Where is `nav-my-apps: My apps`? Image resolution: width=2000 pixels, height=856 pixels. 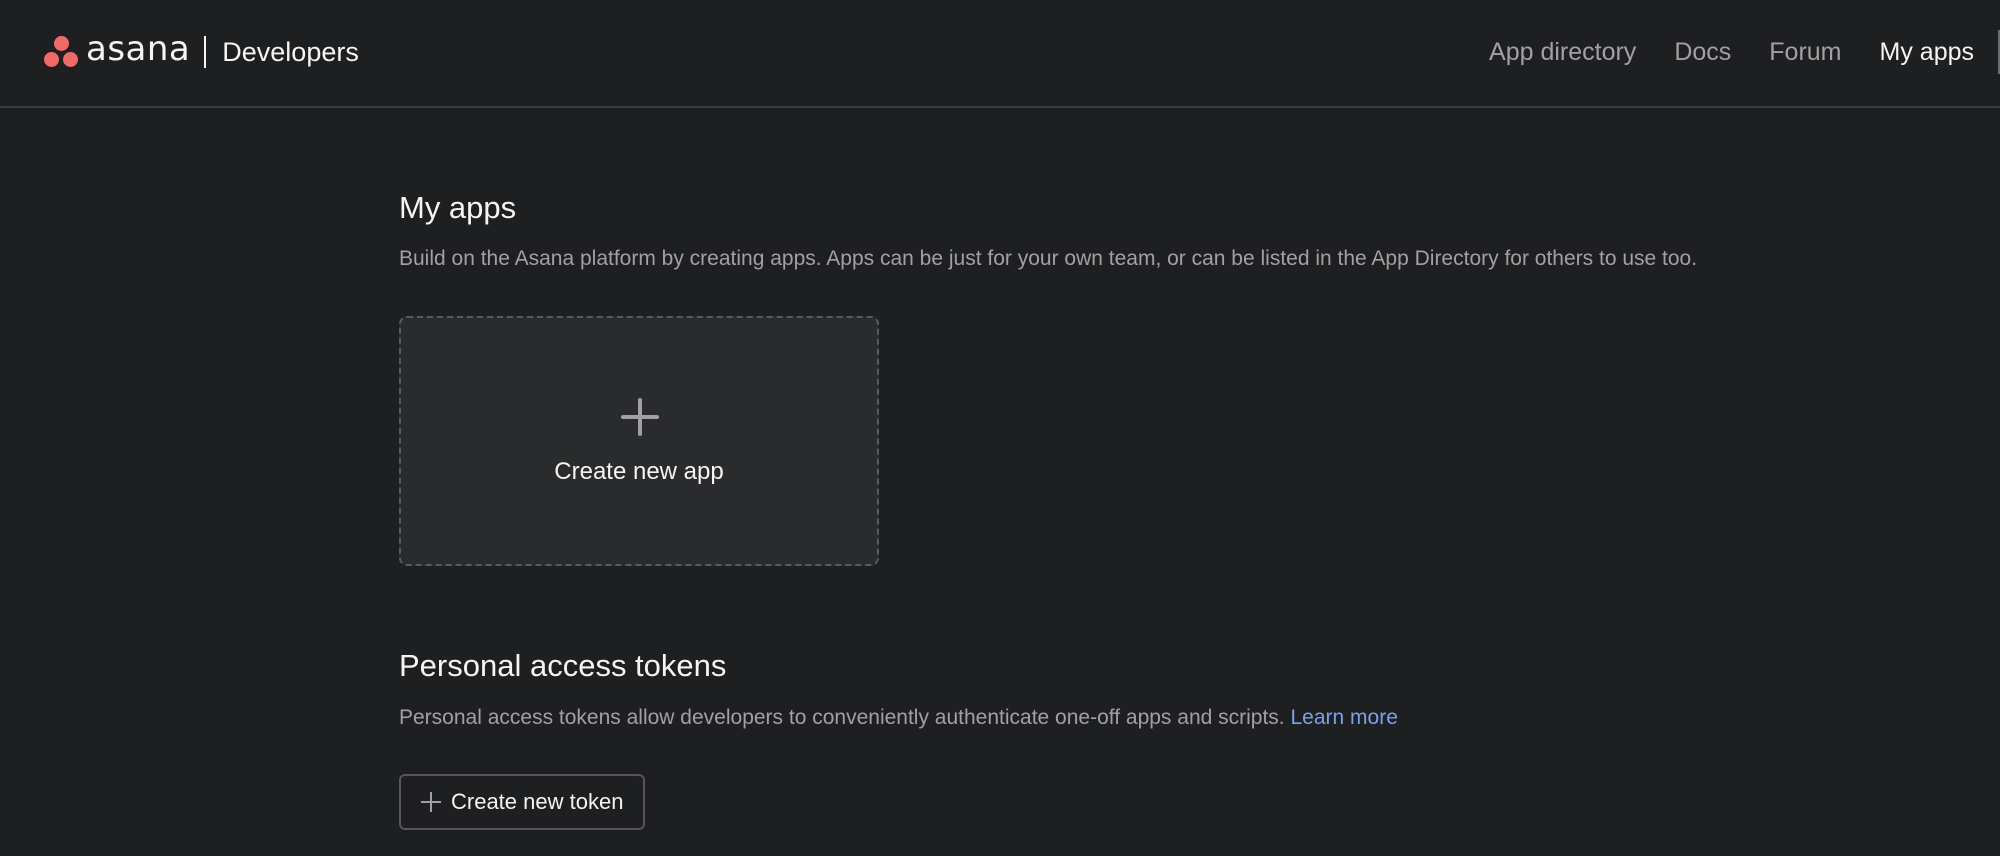 nav-my-apps: My apps is located at coordinates (1927, 52).